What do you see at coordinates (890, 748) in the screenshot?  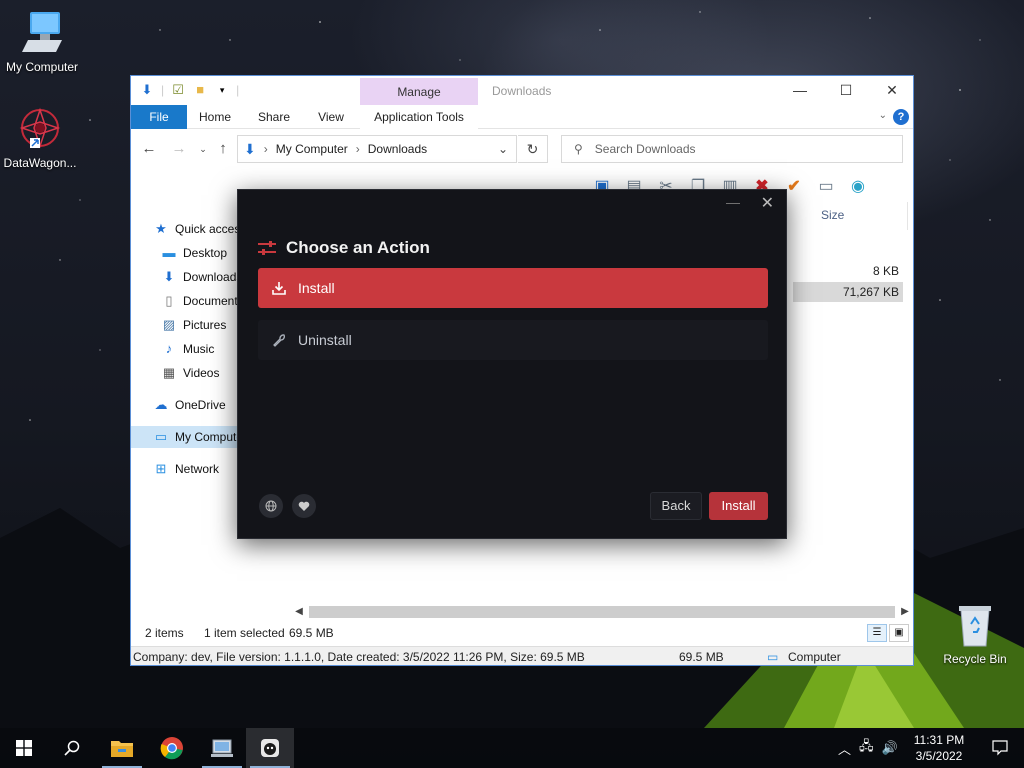 I see `volume-icon: 🔊` at bounding box center [890, 748].